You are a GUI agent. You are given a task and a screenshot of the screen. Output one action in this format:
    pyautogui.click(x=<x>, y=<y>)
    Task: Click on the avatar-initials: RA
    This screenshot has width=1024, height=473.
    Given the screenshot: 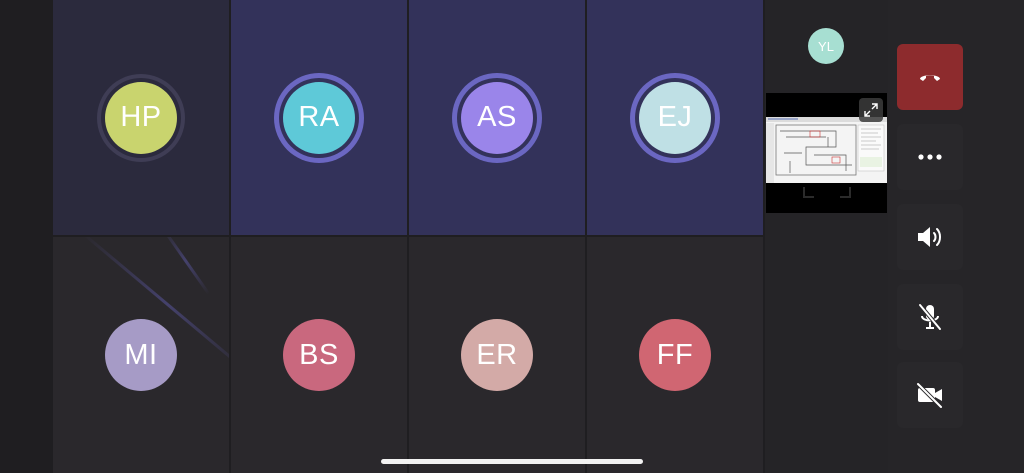 What is the action you would take?
    pyautogui.click(x=319, y=117)
    